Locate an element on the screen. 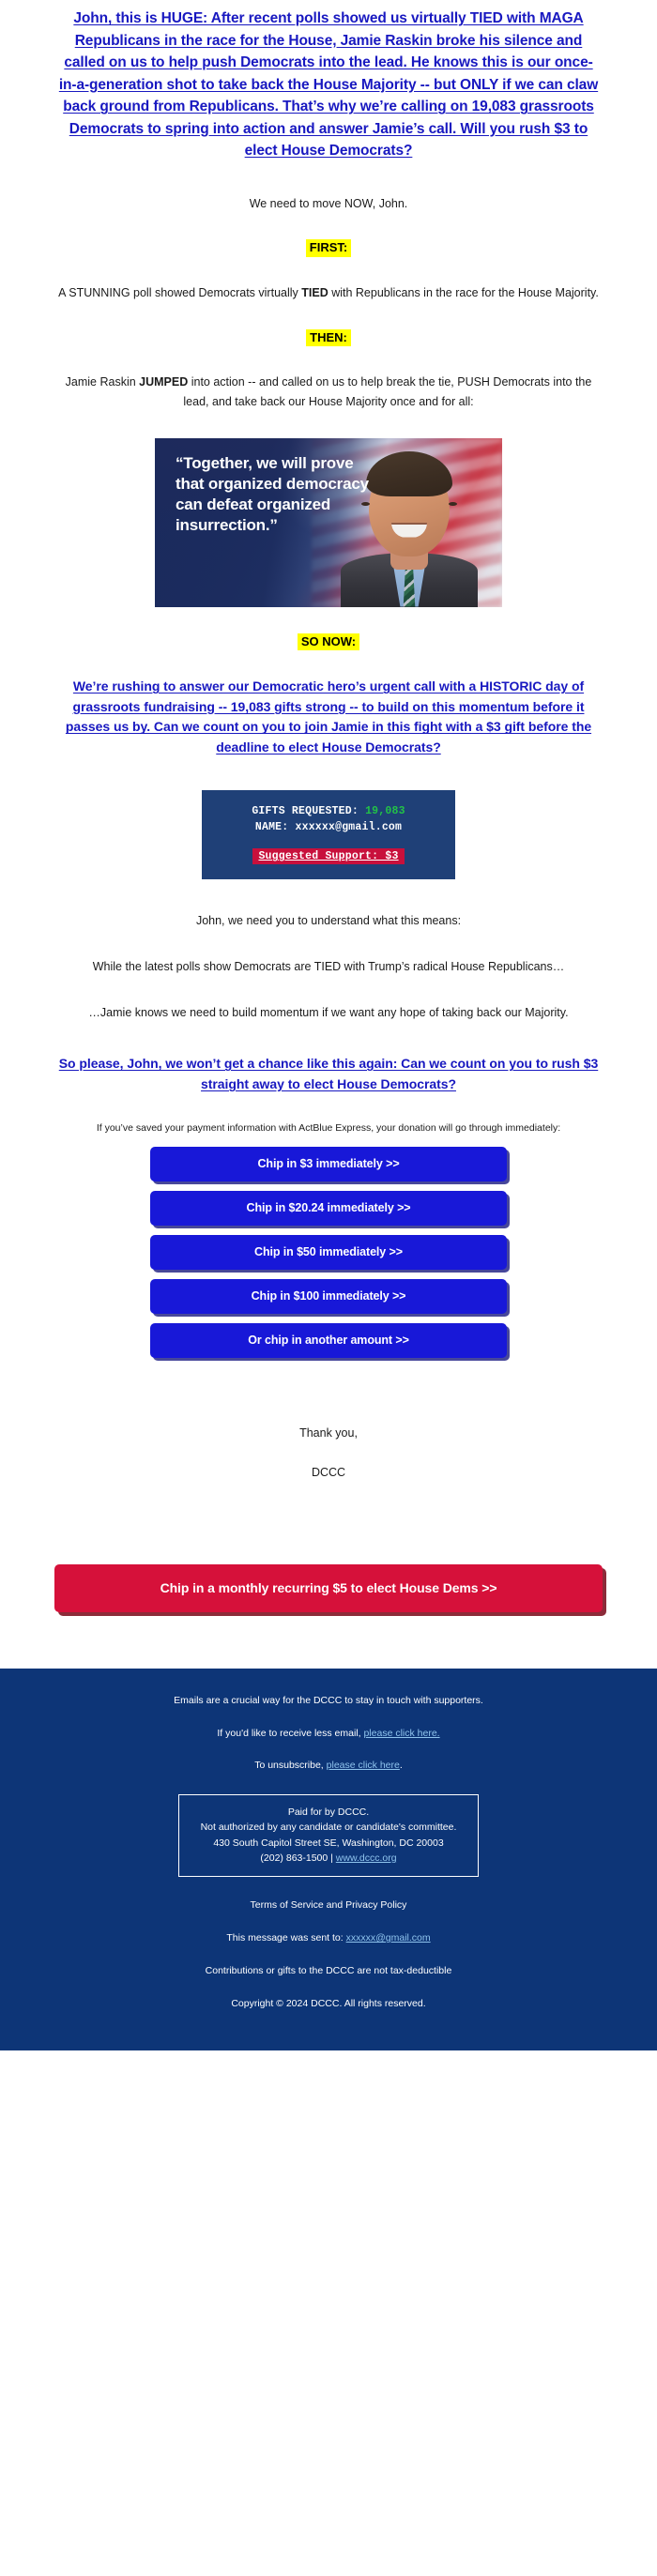 Image resolution: width=657 pixels, height=2576 pixels. first-label-wrap: FIRST: is located at coordinates (328, 248).